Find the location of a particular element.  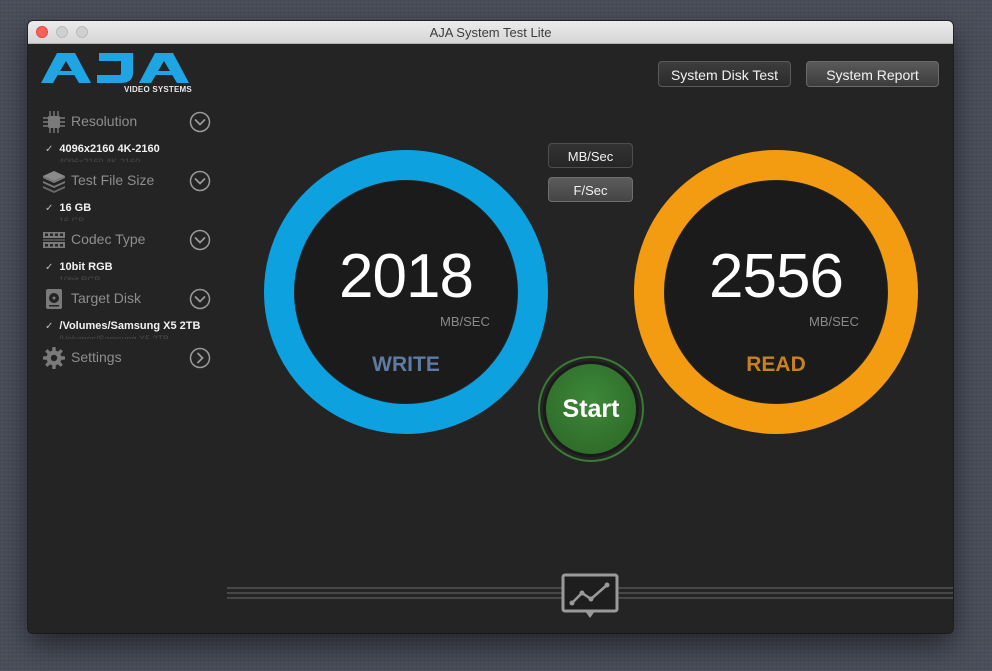

system-report-button: System Report is located at coordinates (872, 74).